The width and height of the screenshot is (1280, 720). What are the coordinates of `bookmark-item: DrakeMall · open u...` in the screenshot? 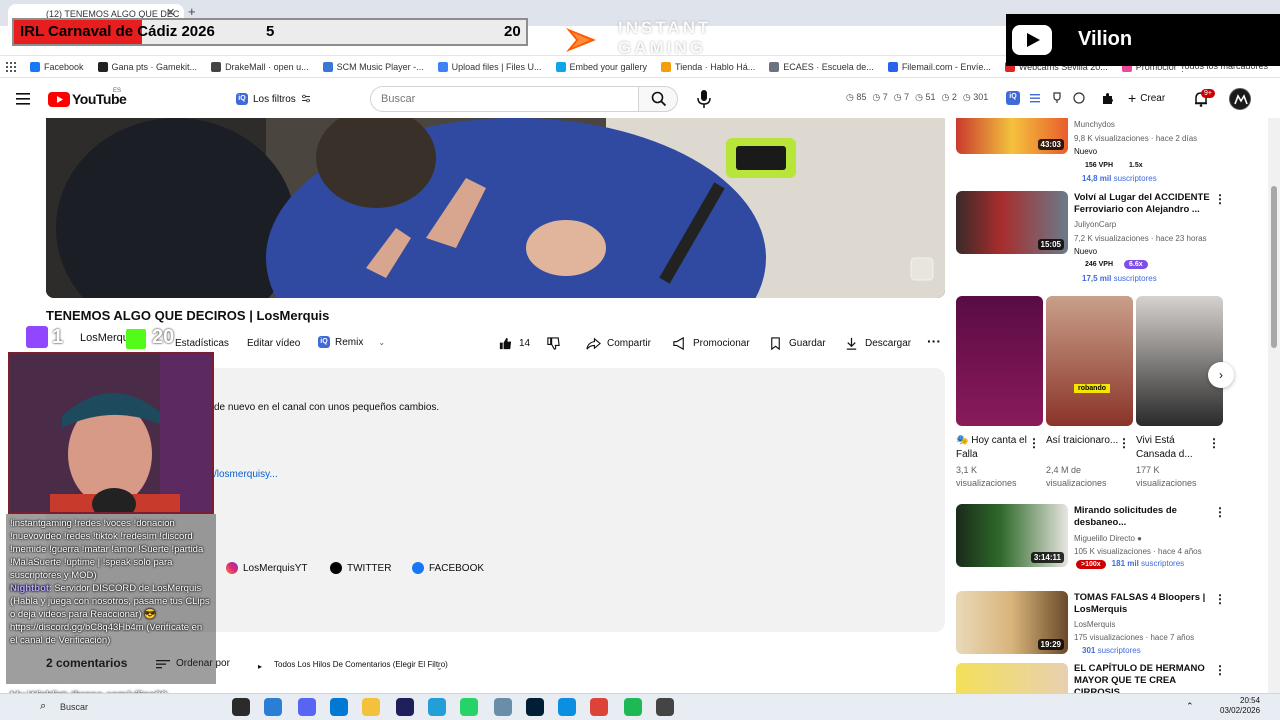 It's located at (260, 66).